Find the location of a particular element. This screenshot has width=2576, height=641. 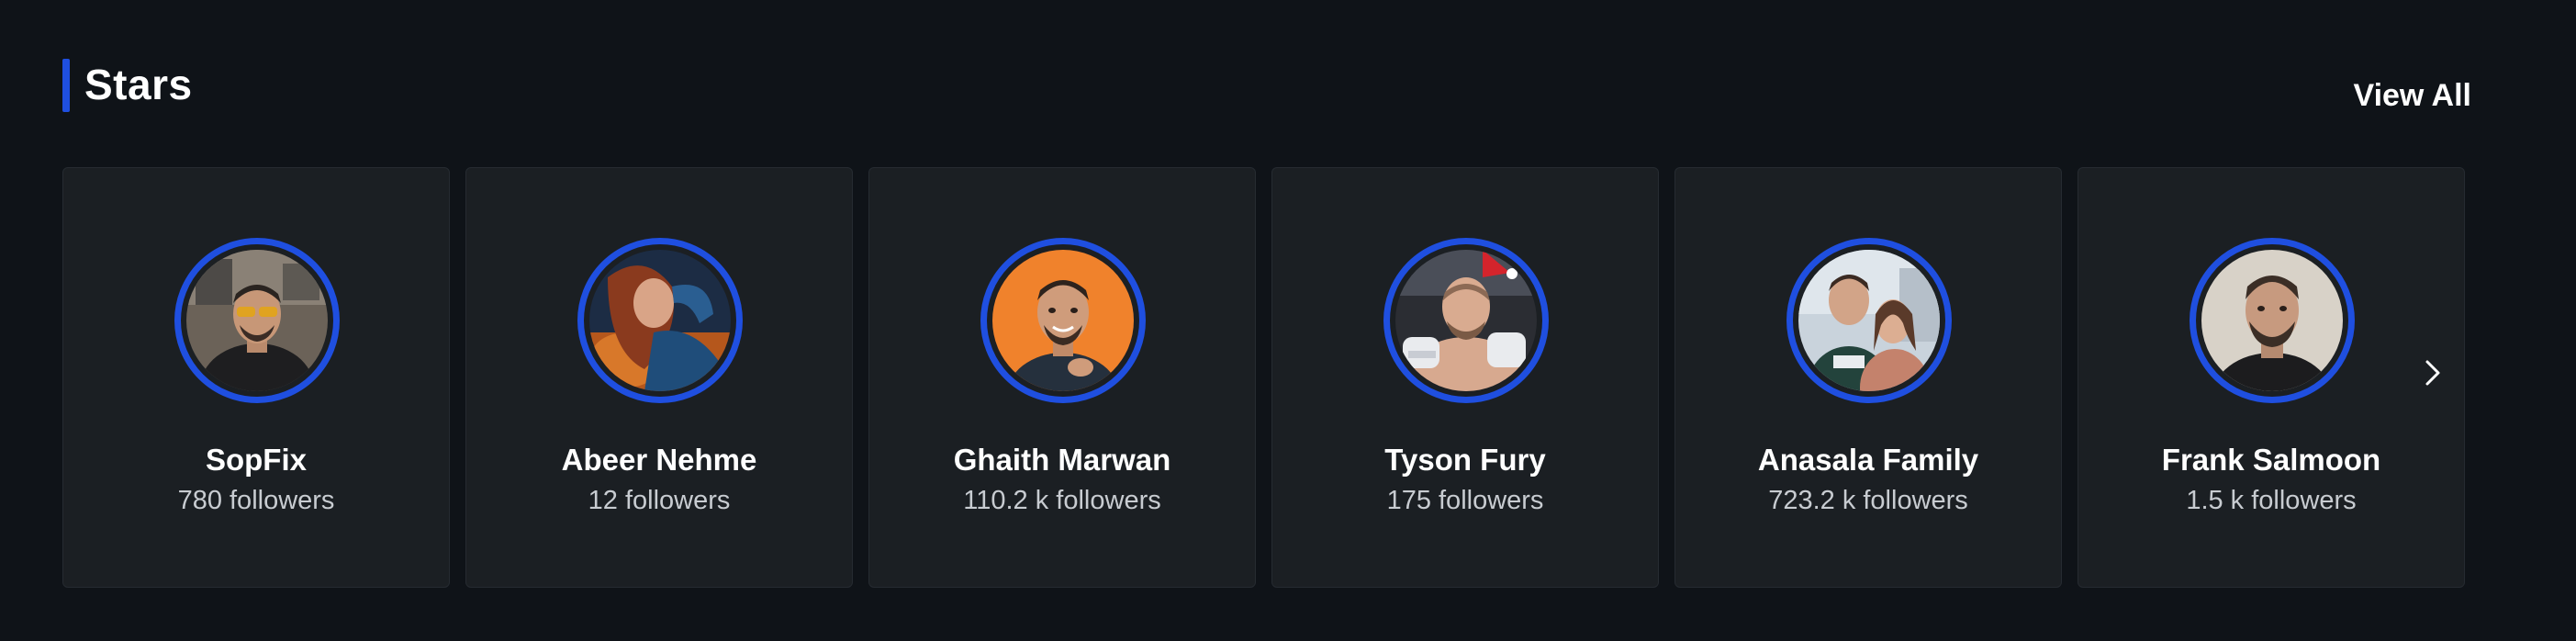

star-card-ghaith-marwan: Ghaith Marwan 110.2 k followers is located at coordinates (1062, 378).